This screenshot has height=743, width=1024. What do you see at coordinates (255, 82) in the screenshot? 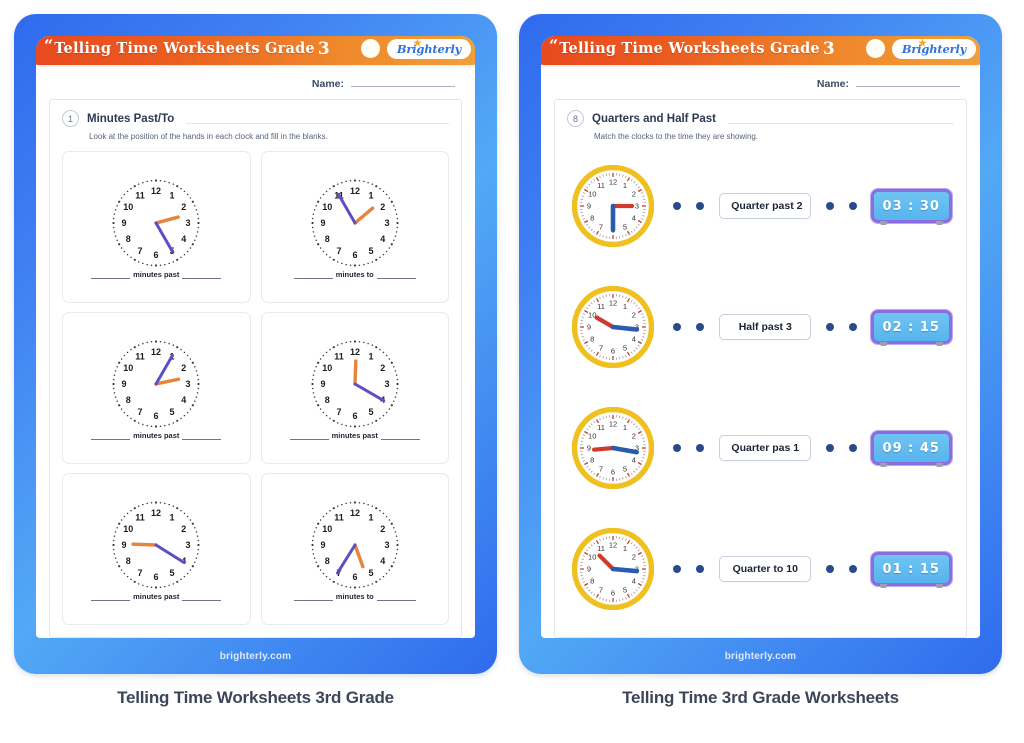
I see `name-field-row: Name:` at bounding box center [255, 82].